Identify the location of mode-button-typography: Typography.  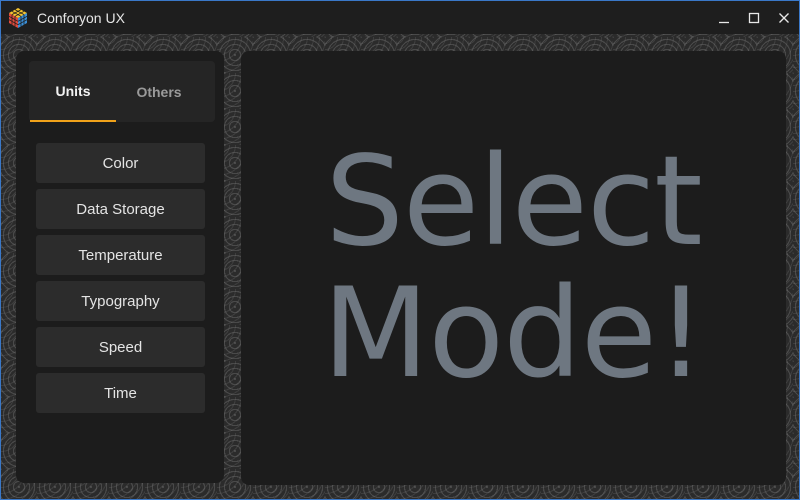
(120, 301).